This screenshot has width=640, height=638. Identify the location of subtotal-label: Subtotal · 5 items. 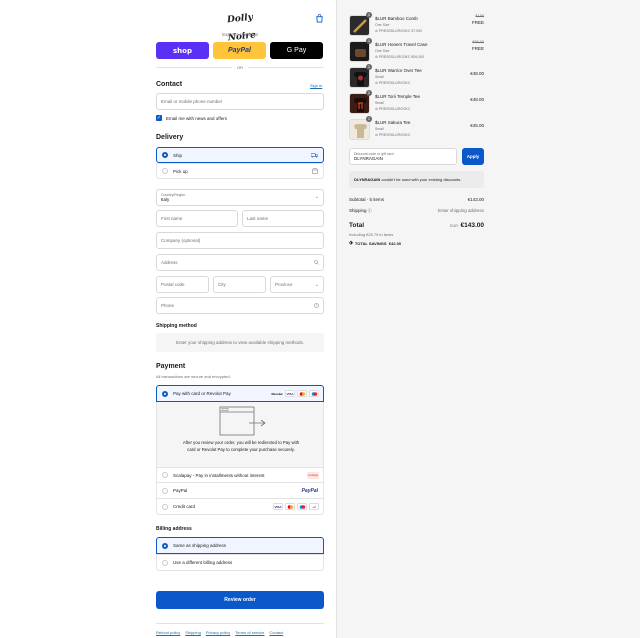
(367, 199).